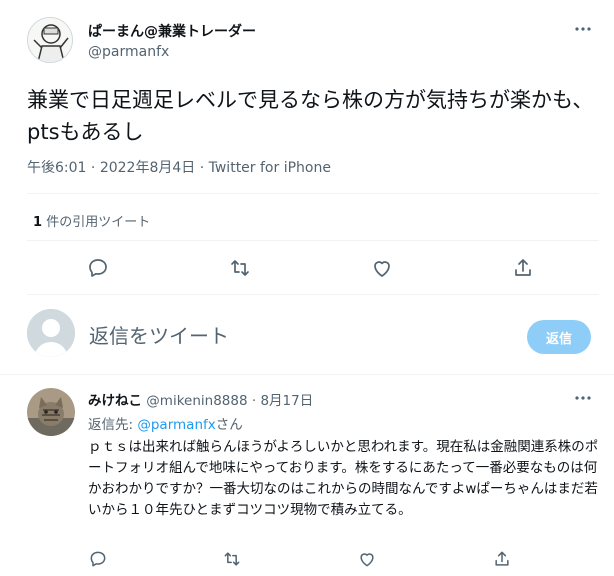 The image size is (614, 576). I want to click on tweet-time: 午後6:01, so click(56, 168).